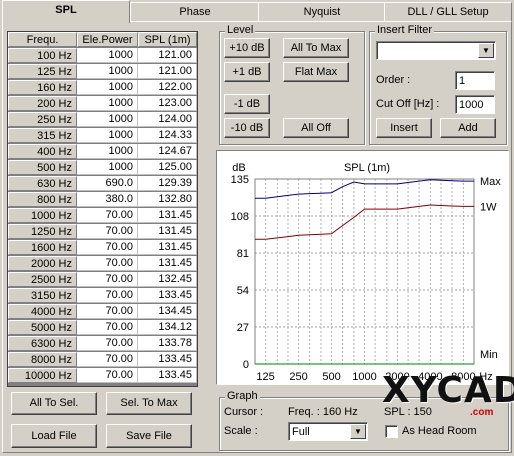 This screenshot has height=456, width=514. I want to click on table-row: 160 Hz 1000 122.00, so click(102, 88).